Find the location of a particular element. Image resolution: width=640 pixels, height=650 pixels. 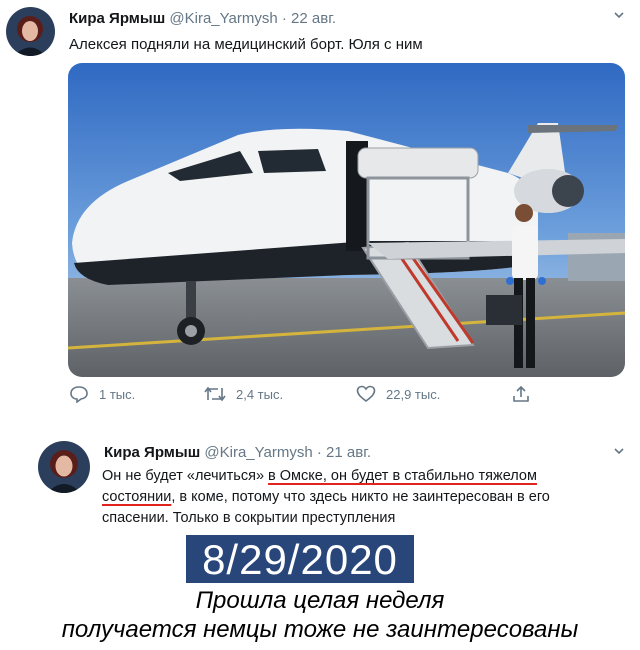

reply-count: 1 тыс. is located at coordinates (117, 394).